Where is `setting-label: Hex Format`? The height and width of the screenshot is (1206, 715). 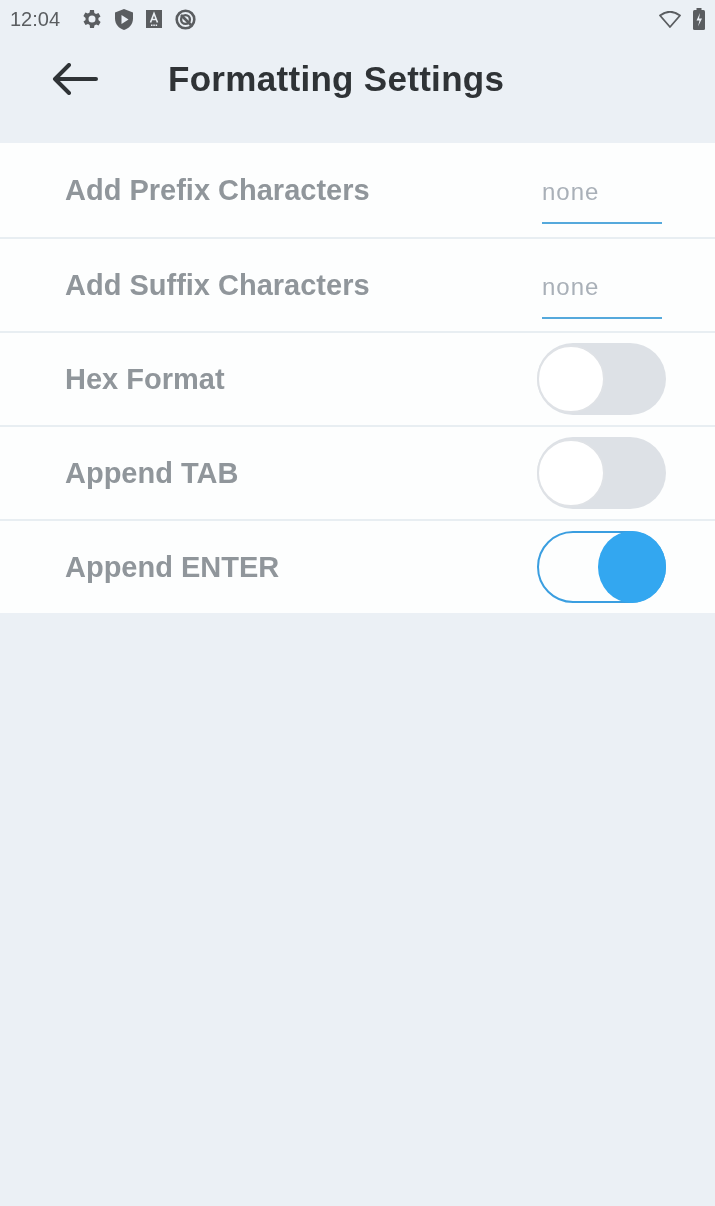
setting-label: Hex Format is located at coordinates (145, 379).